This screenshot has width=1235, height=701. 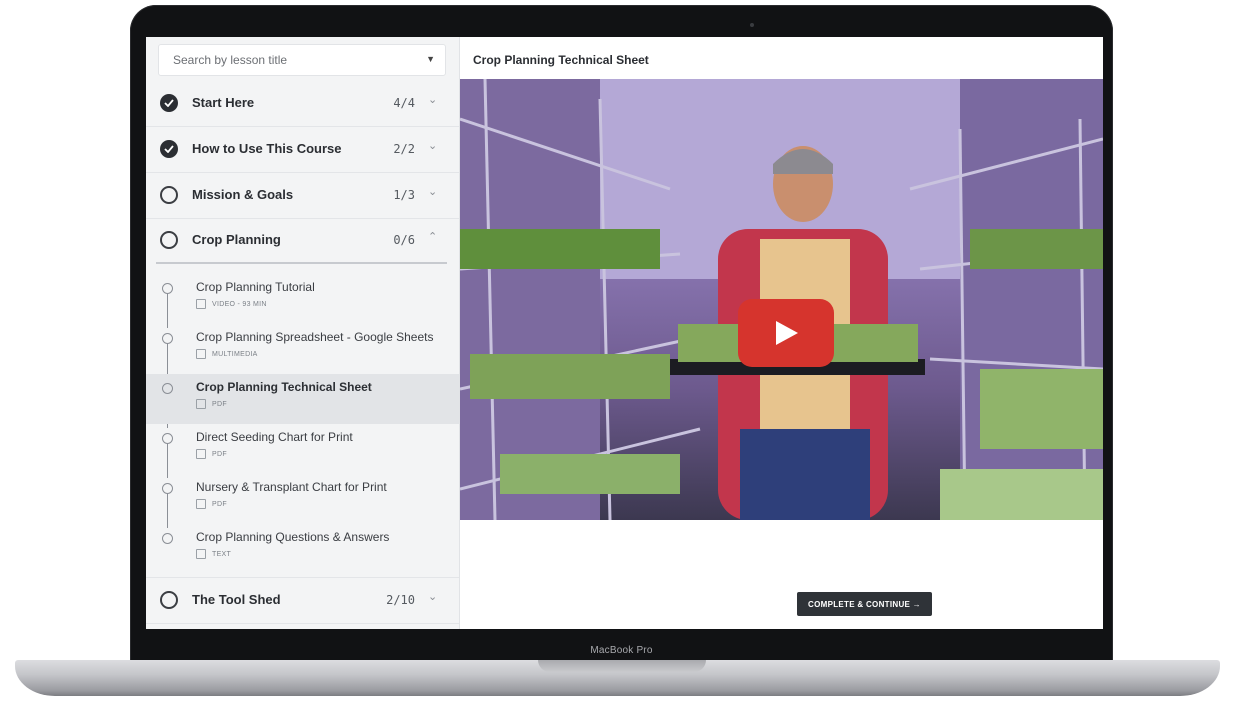 I want to click on text-icon, so click(x=201, y=554).